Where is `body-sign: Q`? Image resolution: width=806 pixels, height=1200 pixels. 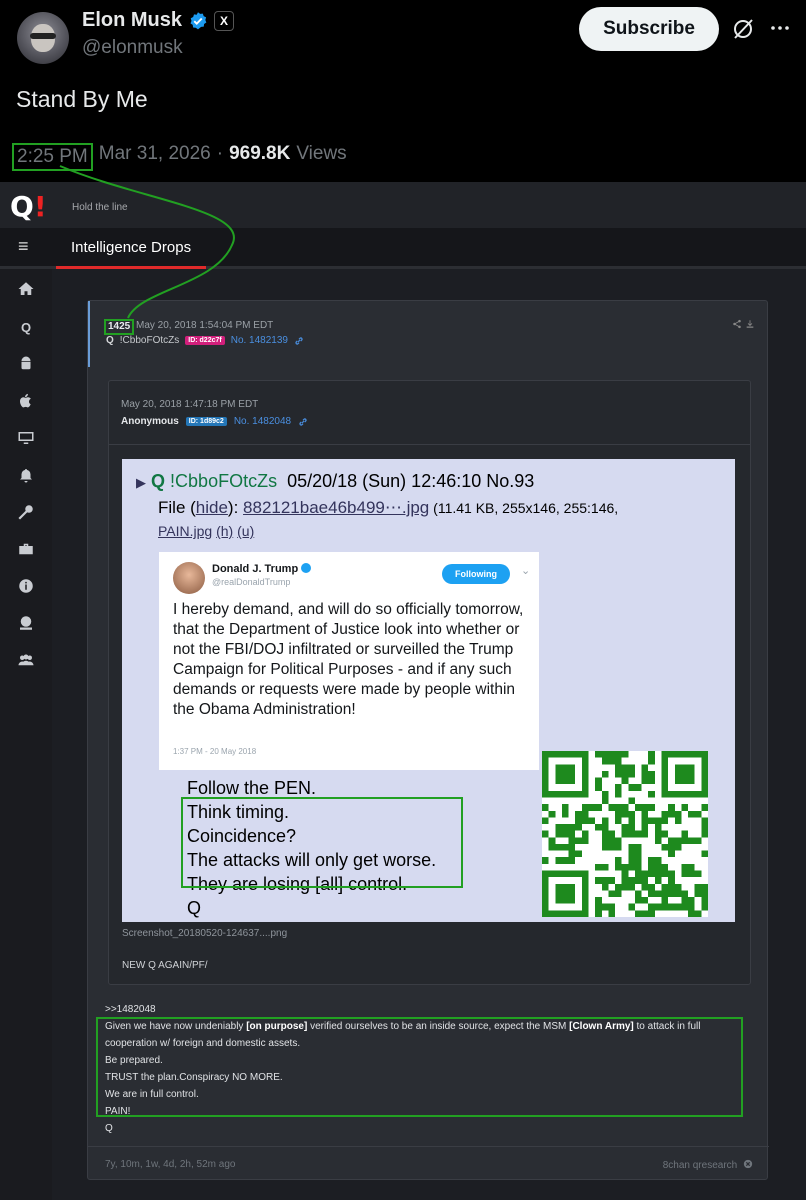 body-sign: Q is located at coordinates (109, 1128).